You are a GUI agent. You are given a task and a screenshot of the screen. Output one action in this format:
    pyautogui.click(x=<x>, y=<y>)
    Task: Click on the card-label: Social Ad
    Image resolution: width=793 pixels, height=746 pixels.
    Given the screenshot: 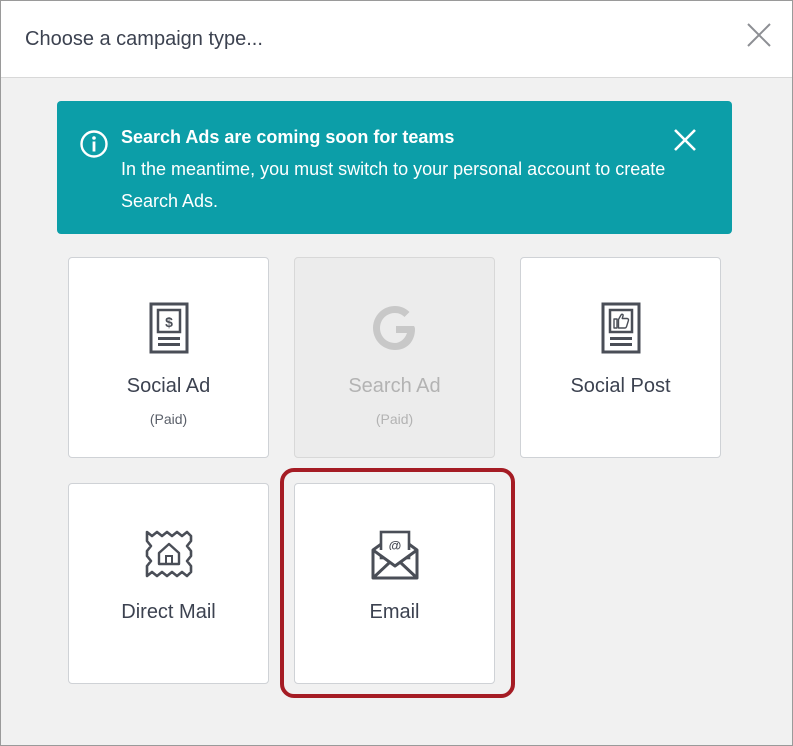 What is the action you would take?
    pyautogui.click(x=168, y=386)
    